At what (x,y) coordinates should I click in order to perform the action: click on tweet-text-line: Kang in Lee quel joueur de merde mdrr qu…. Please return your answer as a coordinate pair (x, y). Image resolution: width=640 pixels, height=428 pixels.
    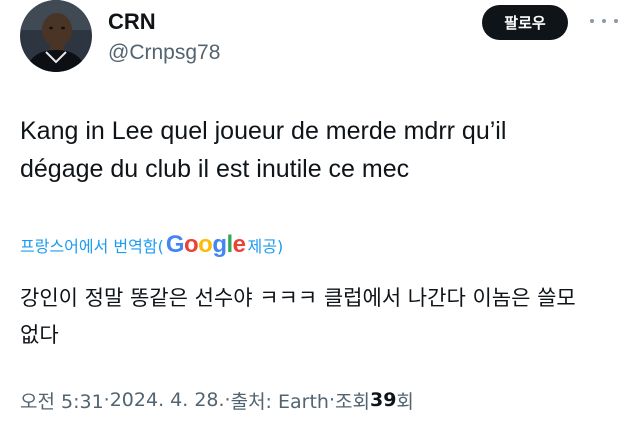
    Looking at the image, I should click on (263, 131).